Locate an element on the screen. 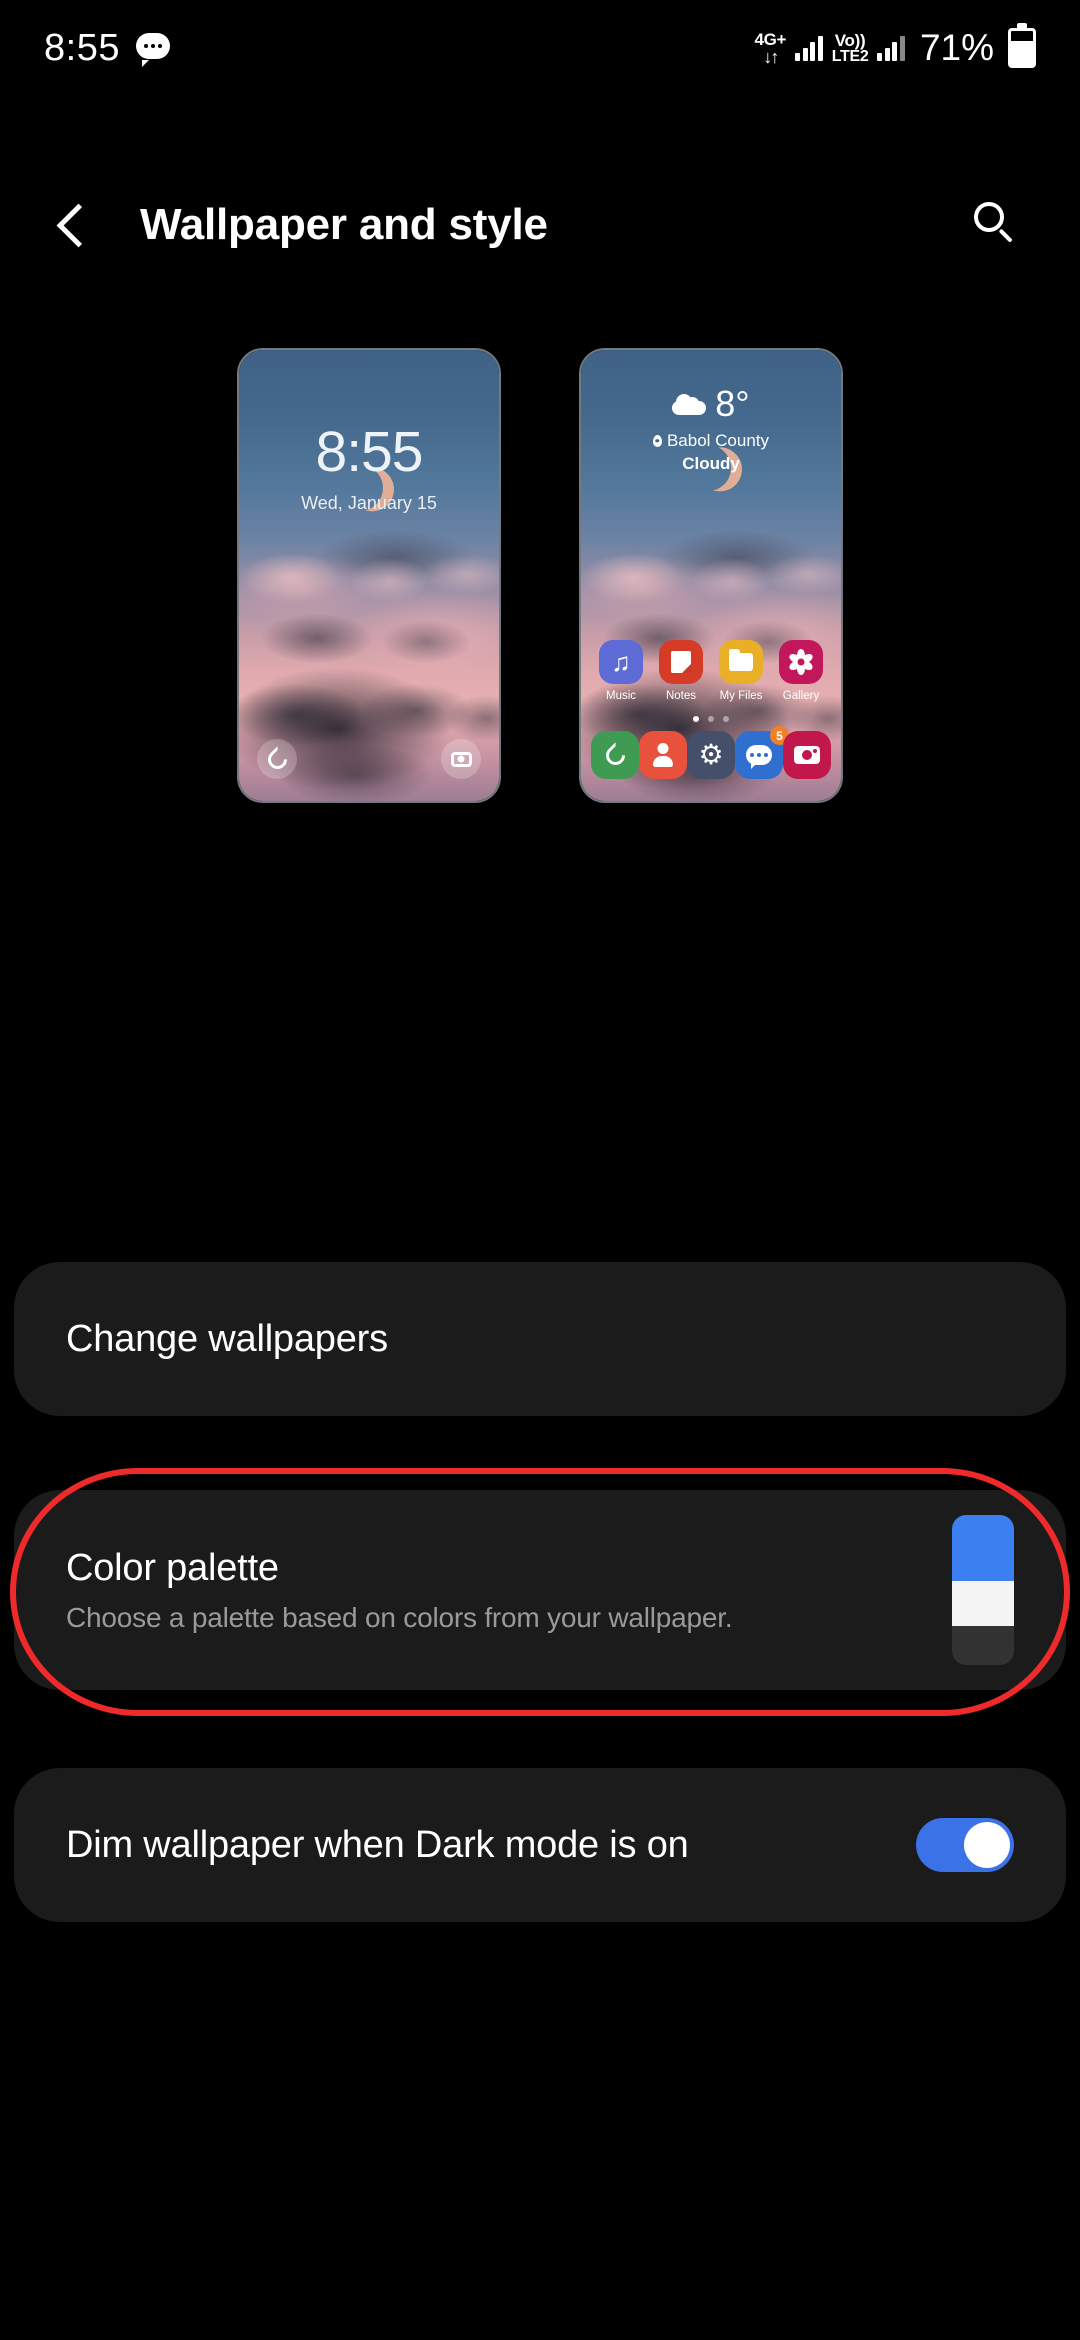 Image resolution: width=1080 pixels, height=2340 pixels. location-pin-icon is located at coordinates (657, 441).